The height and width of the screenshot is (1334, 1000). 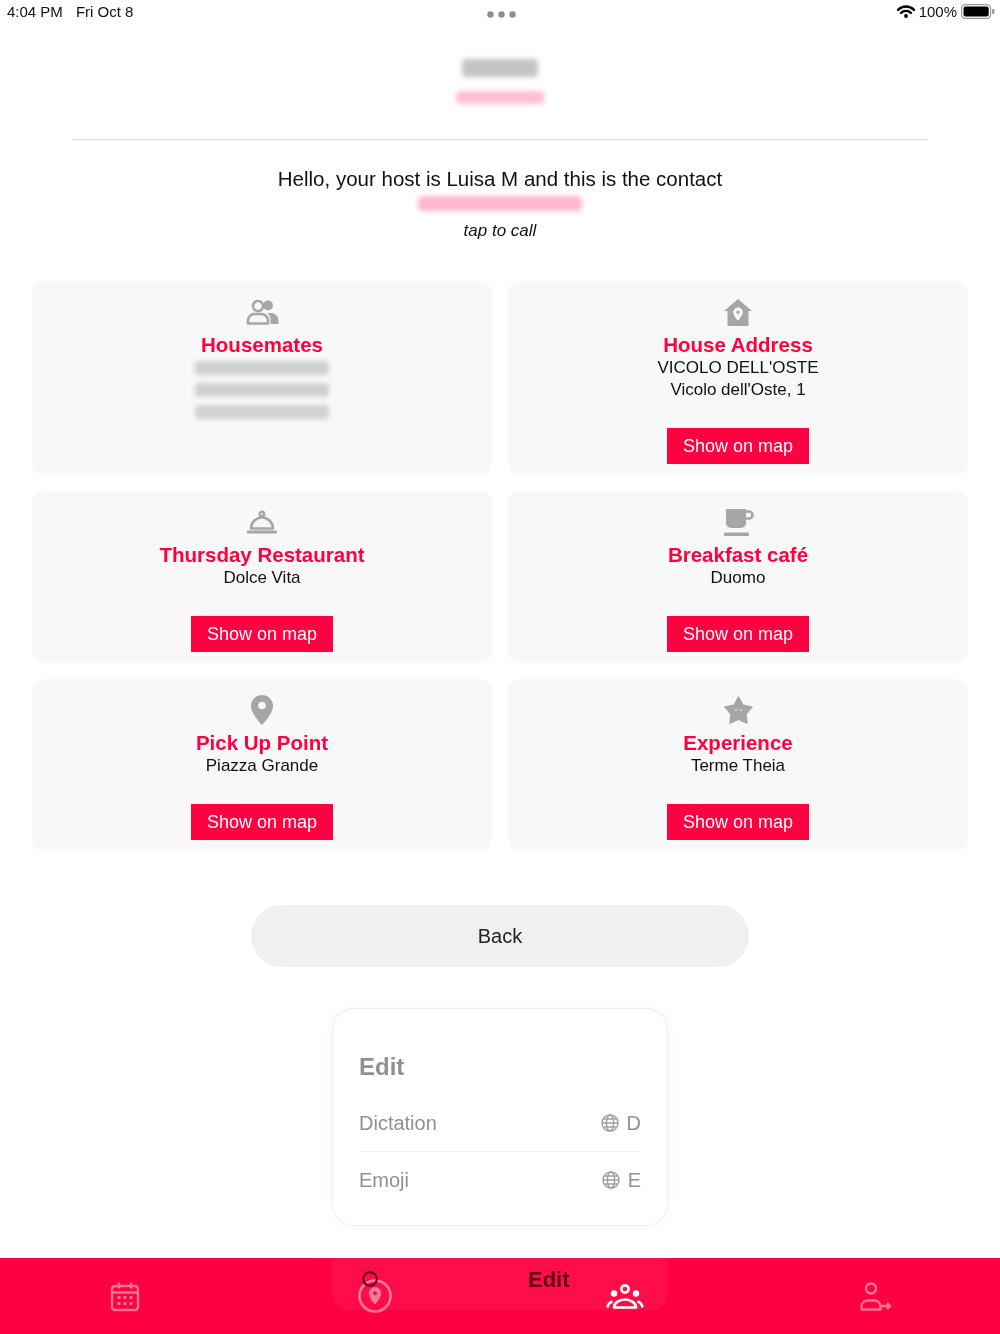 What do you see at coordinates (738, 522) in the screenshot?
I see `coffee-cup-icon` at bounding box center [738, 522].